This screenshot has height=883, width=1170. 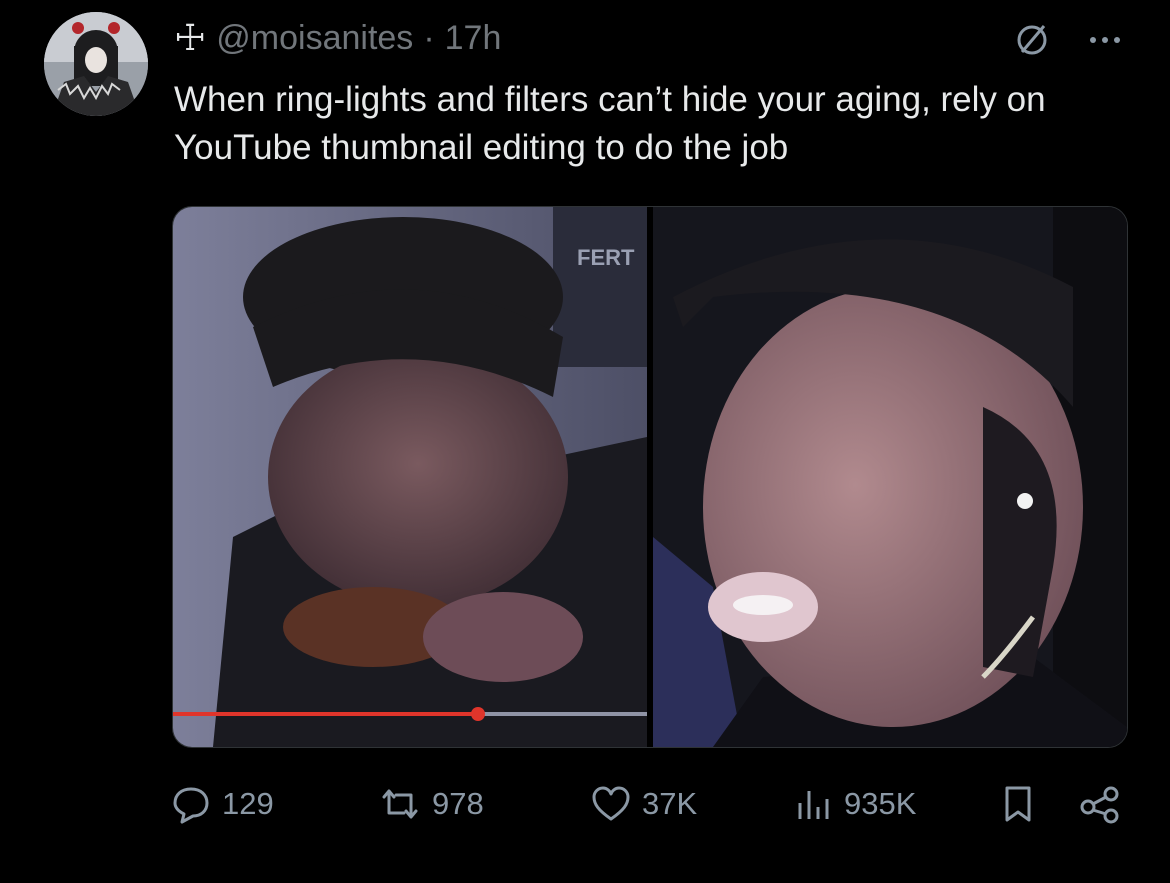 I want to click on retweet-button: 978, so click(x=431, y=804).